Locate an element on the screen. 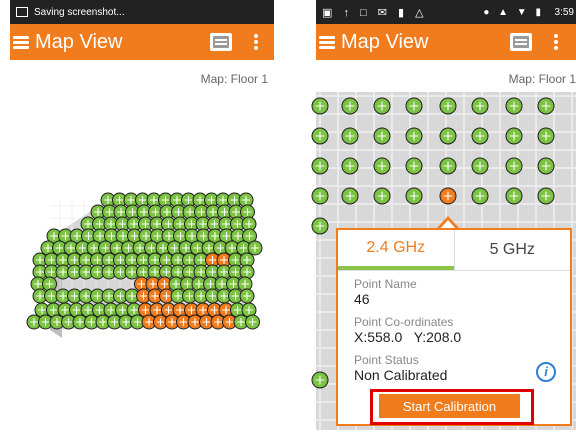 This screenshot has width=576, height=435. point-name-label: Point Name is located at coordinates (385, 284).